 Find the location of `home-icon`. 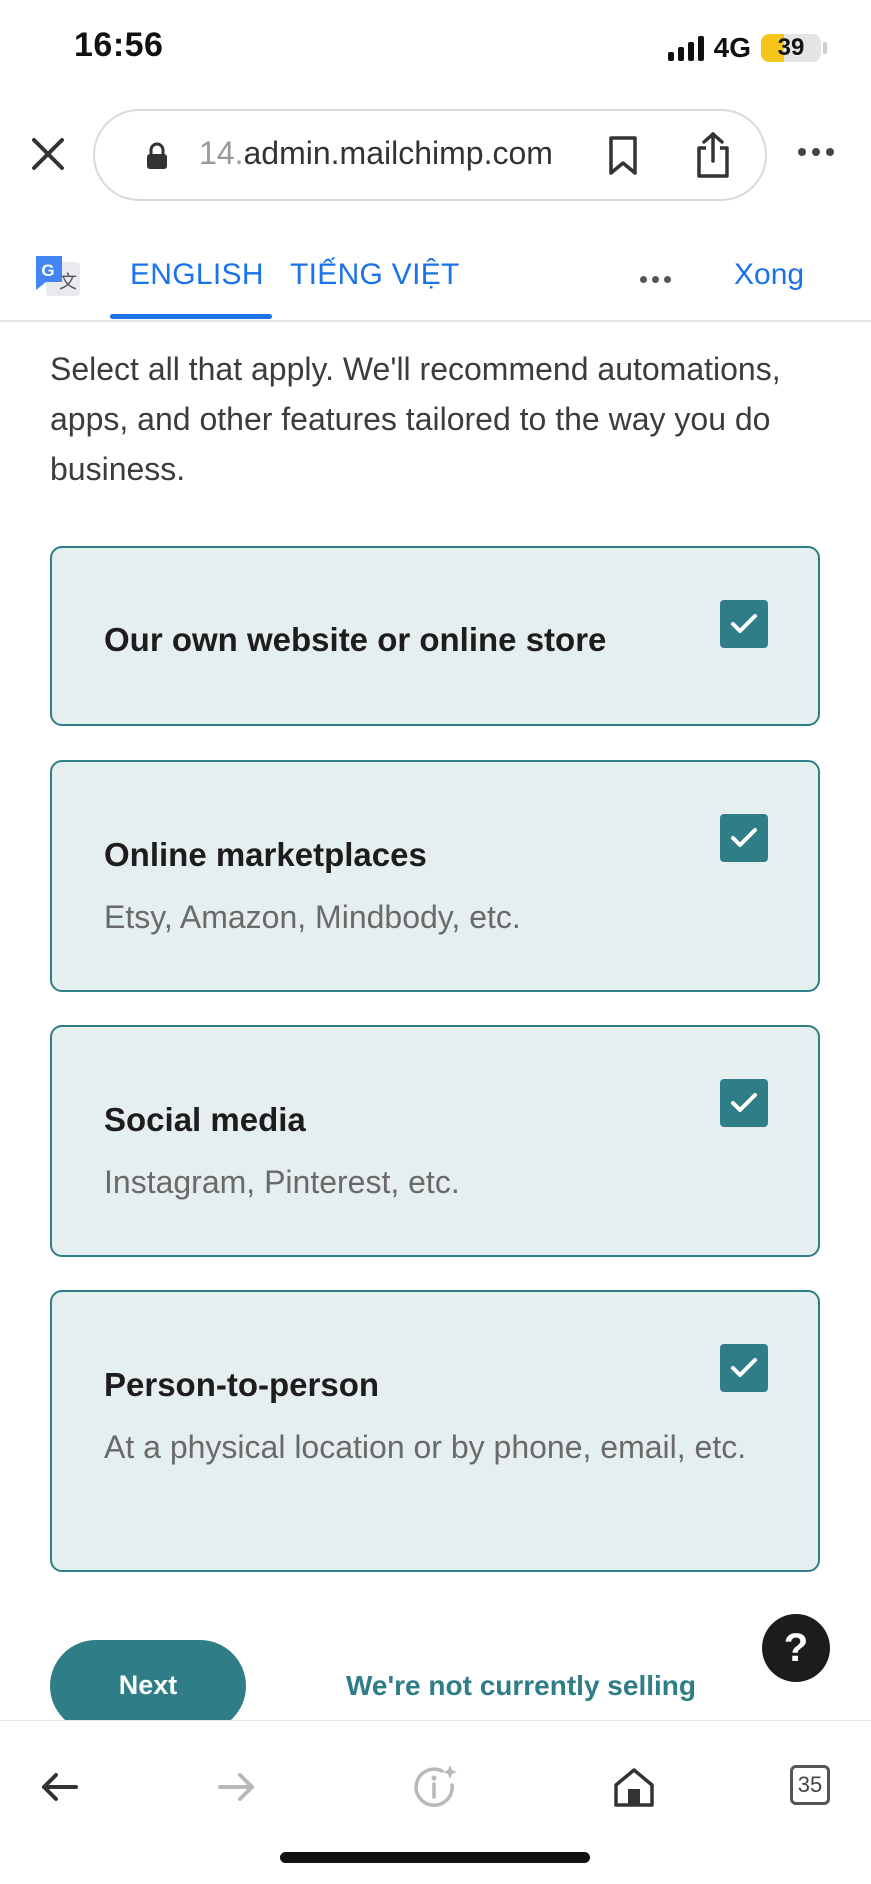

home-icon is located at coordinates (634, 1787).